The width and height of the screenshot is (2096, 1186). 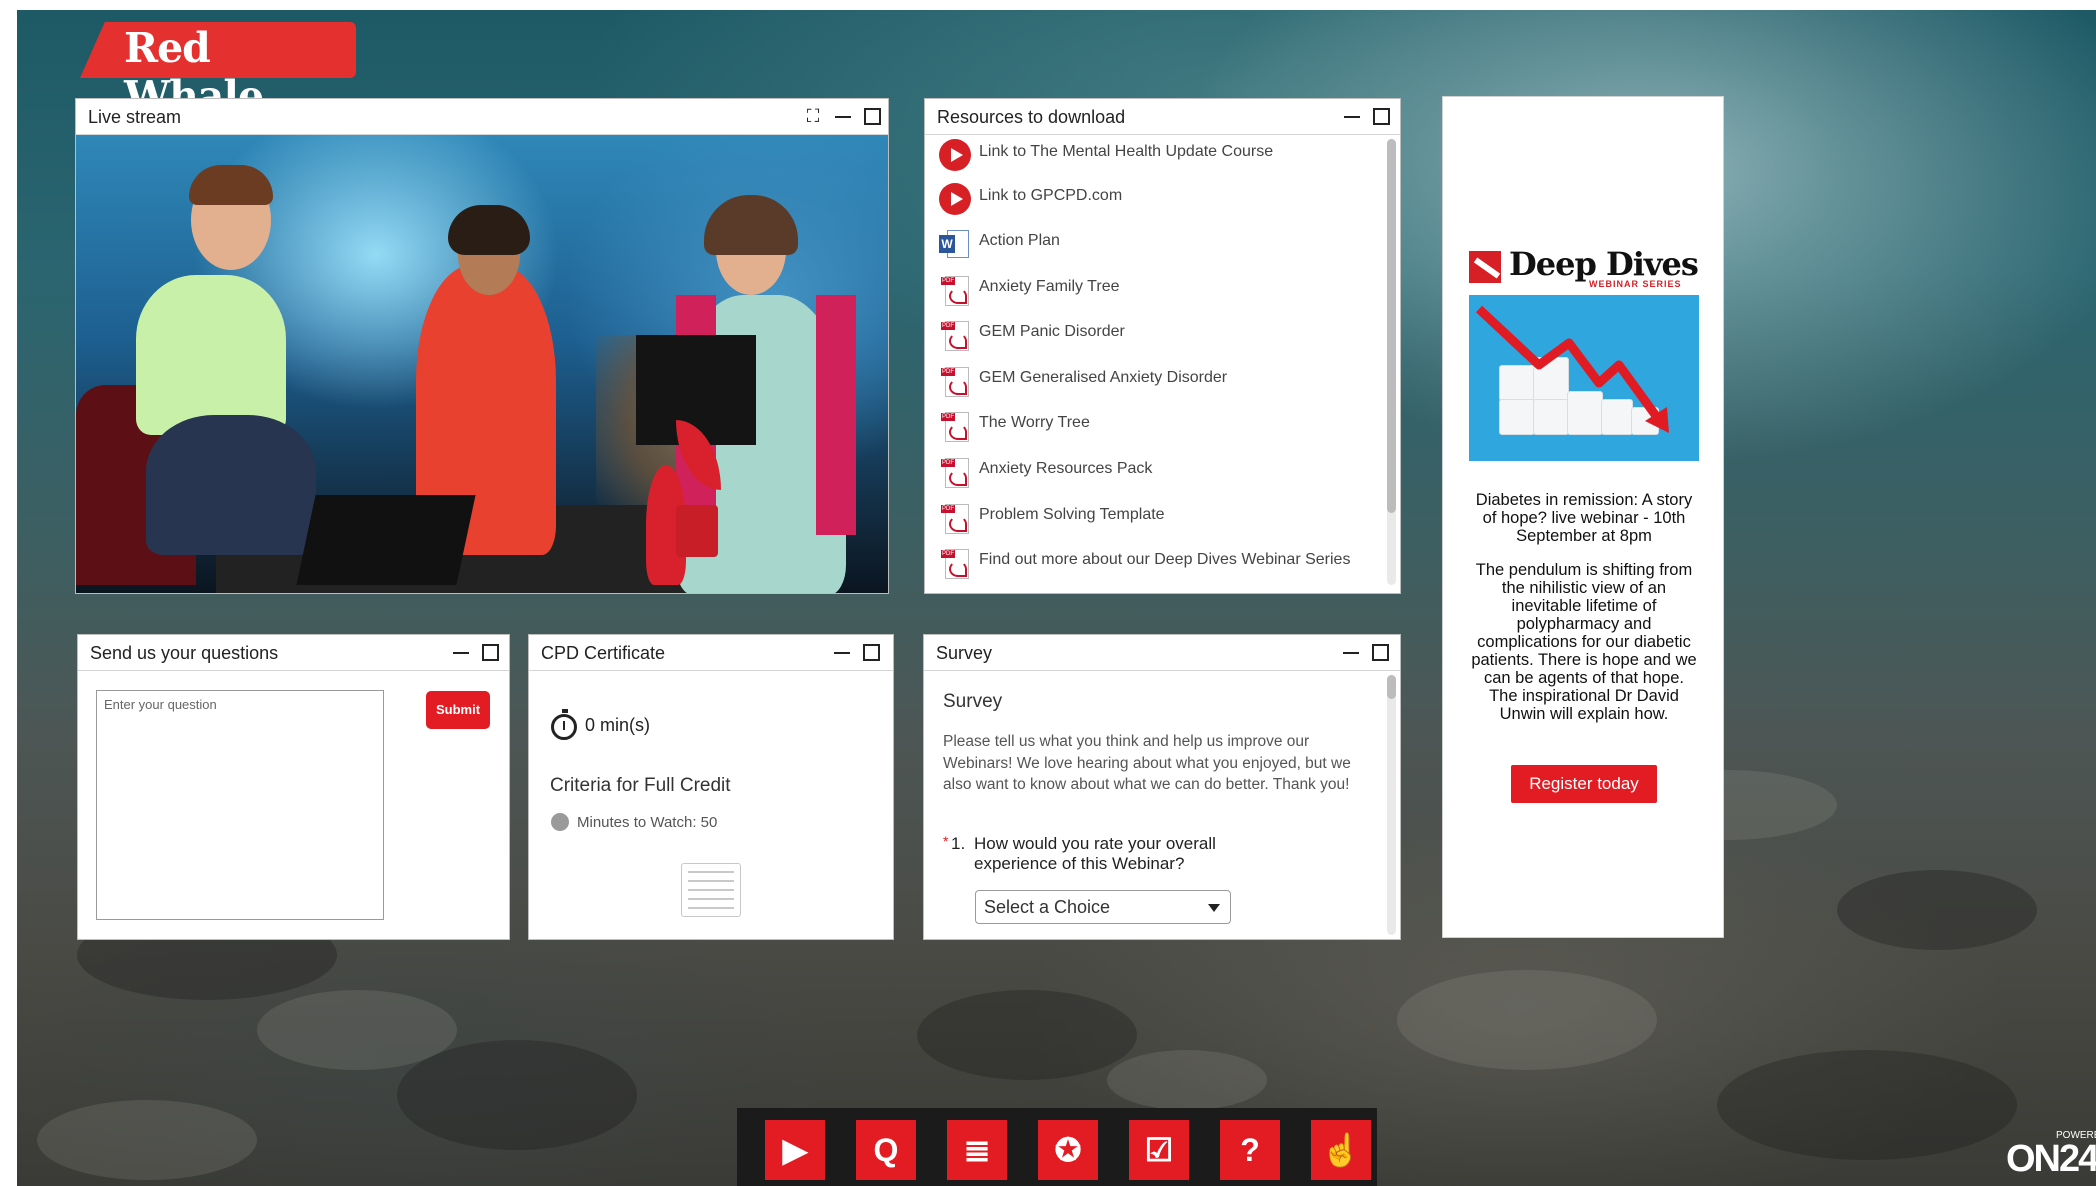 I want to click on resource-label: Anxiety Resources Pack, so click(x=1065, y=469).